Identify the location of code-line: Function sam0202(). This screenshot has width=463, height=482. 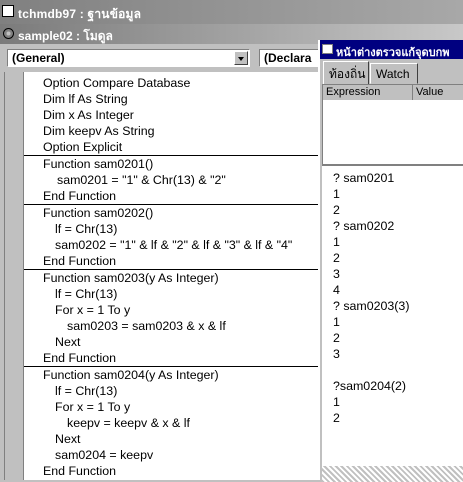
(171, 212).